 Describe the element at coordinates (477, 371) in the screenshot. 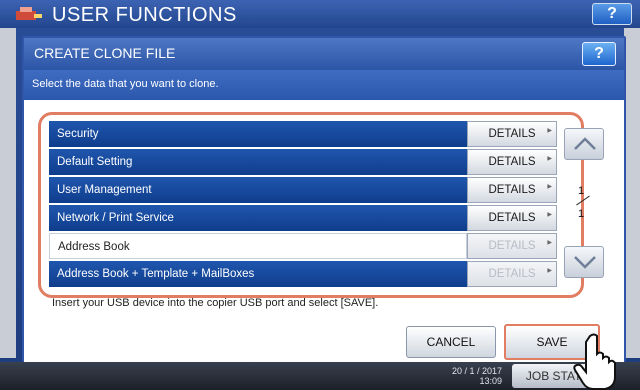

I see `date-text: 20 / 1 / 2017` at that location.